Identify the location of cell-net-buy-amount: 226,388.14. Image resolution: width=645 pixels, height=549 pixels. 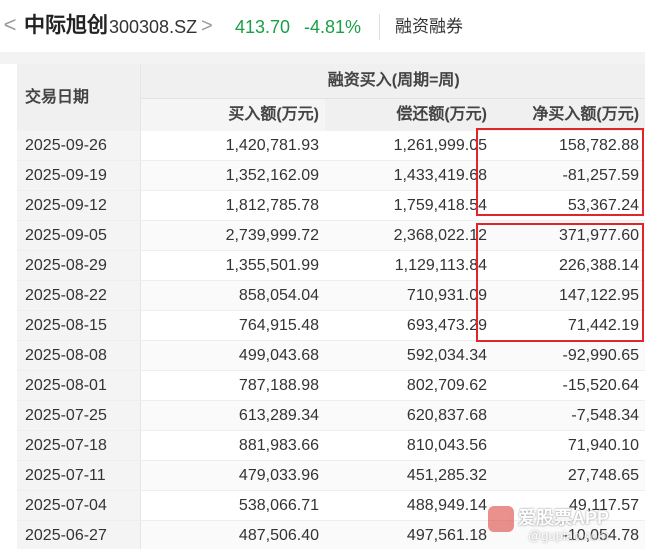
(569, 265).